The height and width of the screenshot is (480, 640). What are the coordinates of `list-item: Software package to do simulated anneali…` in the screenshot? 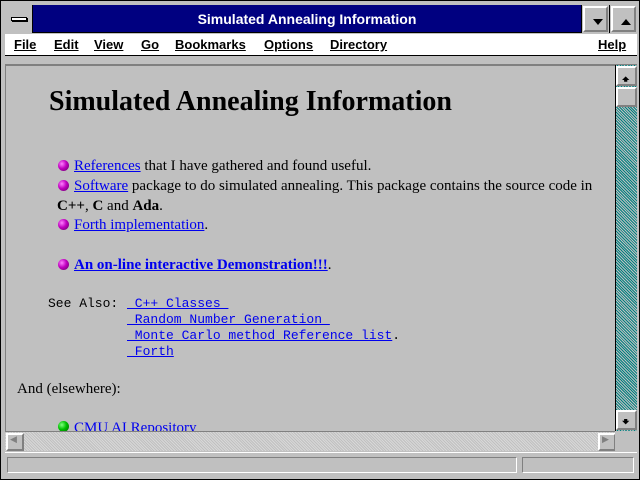 It's located at (333, 186).